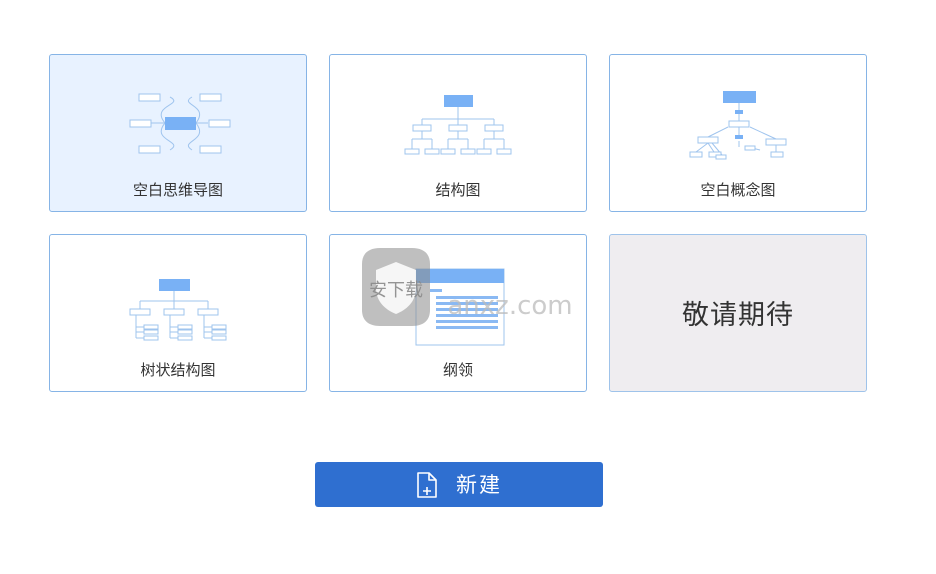  Describe the element at coordinates (738, 133) in the screenshot. I see `template-card-blank-concept: 空白概念图` at that location.